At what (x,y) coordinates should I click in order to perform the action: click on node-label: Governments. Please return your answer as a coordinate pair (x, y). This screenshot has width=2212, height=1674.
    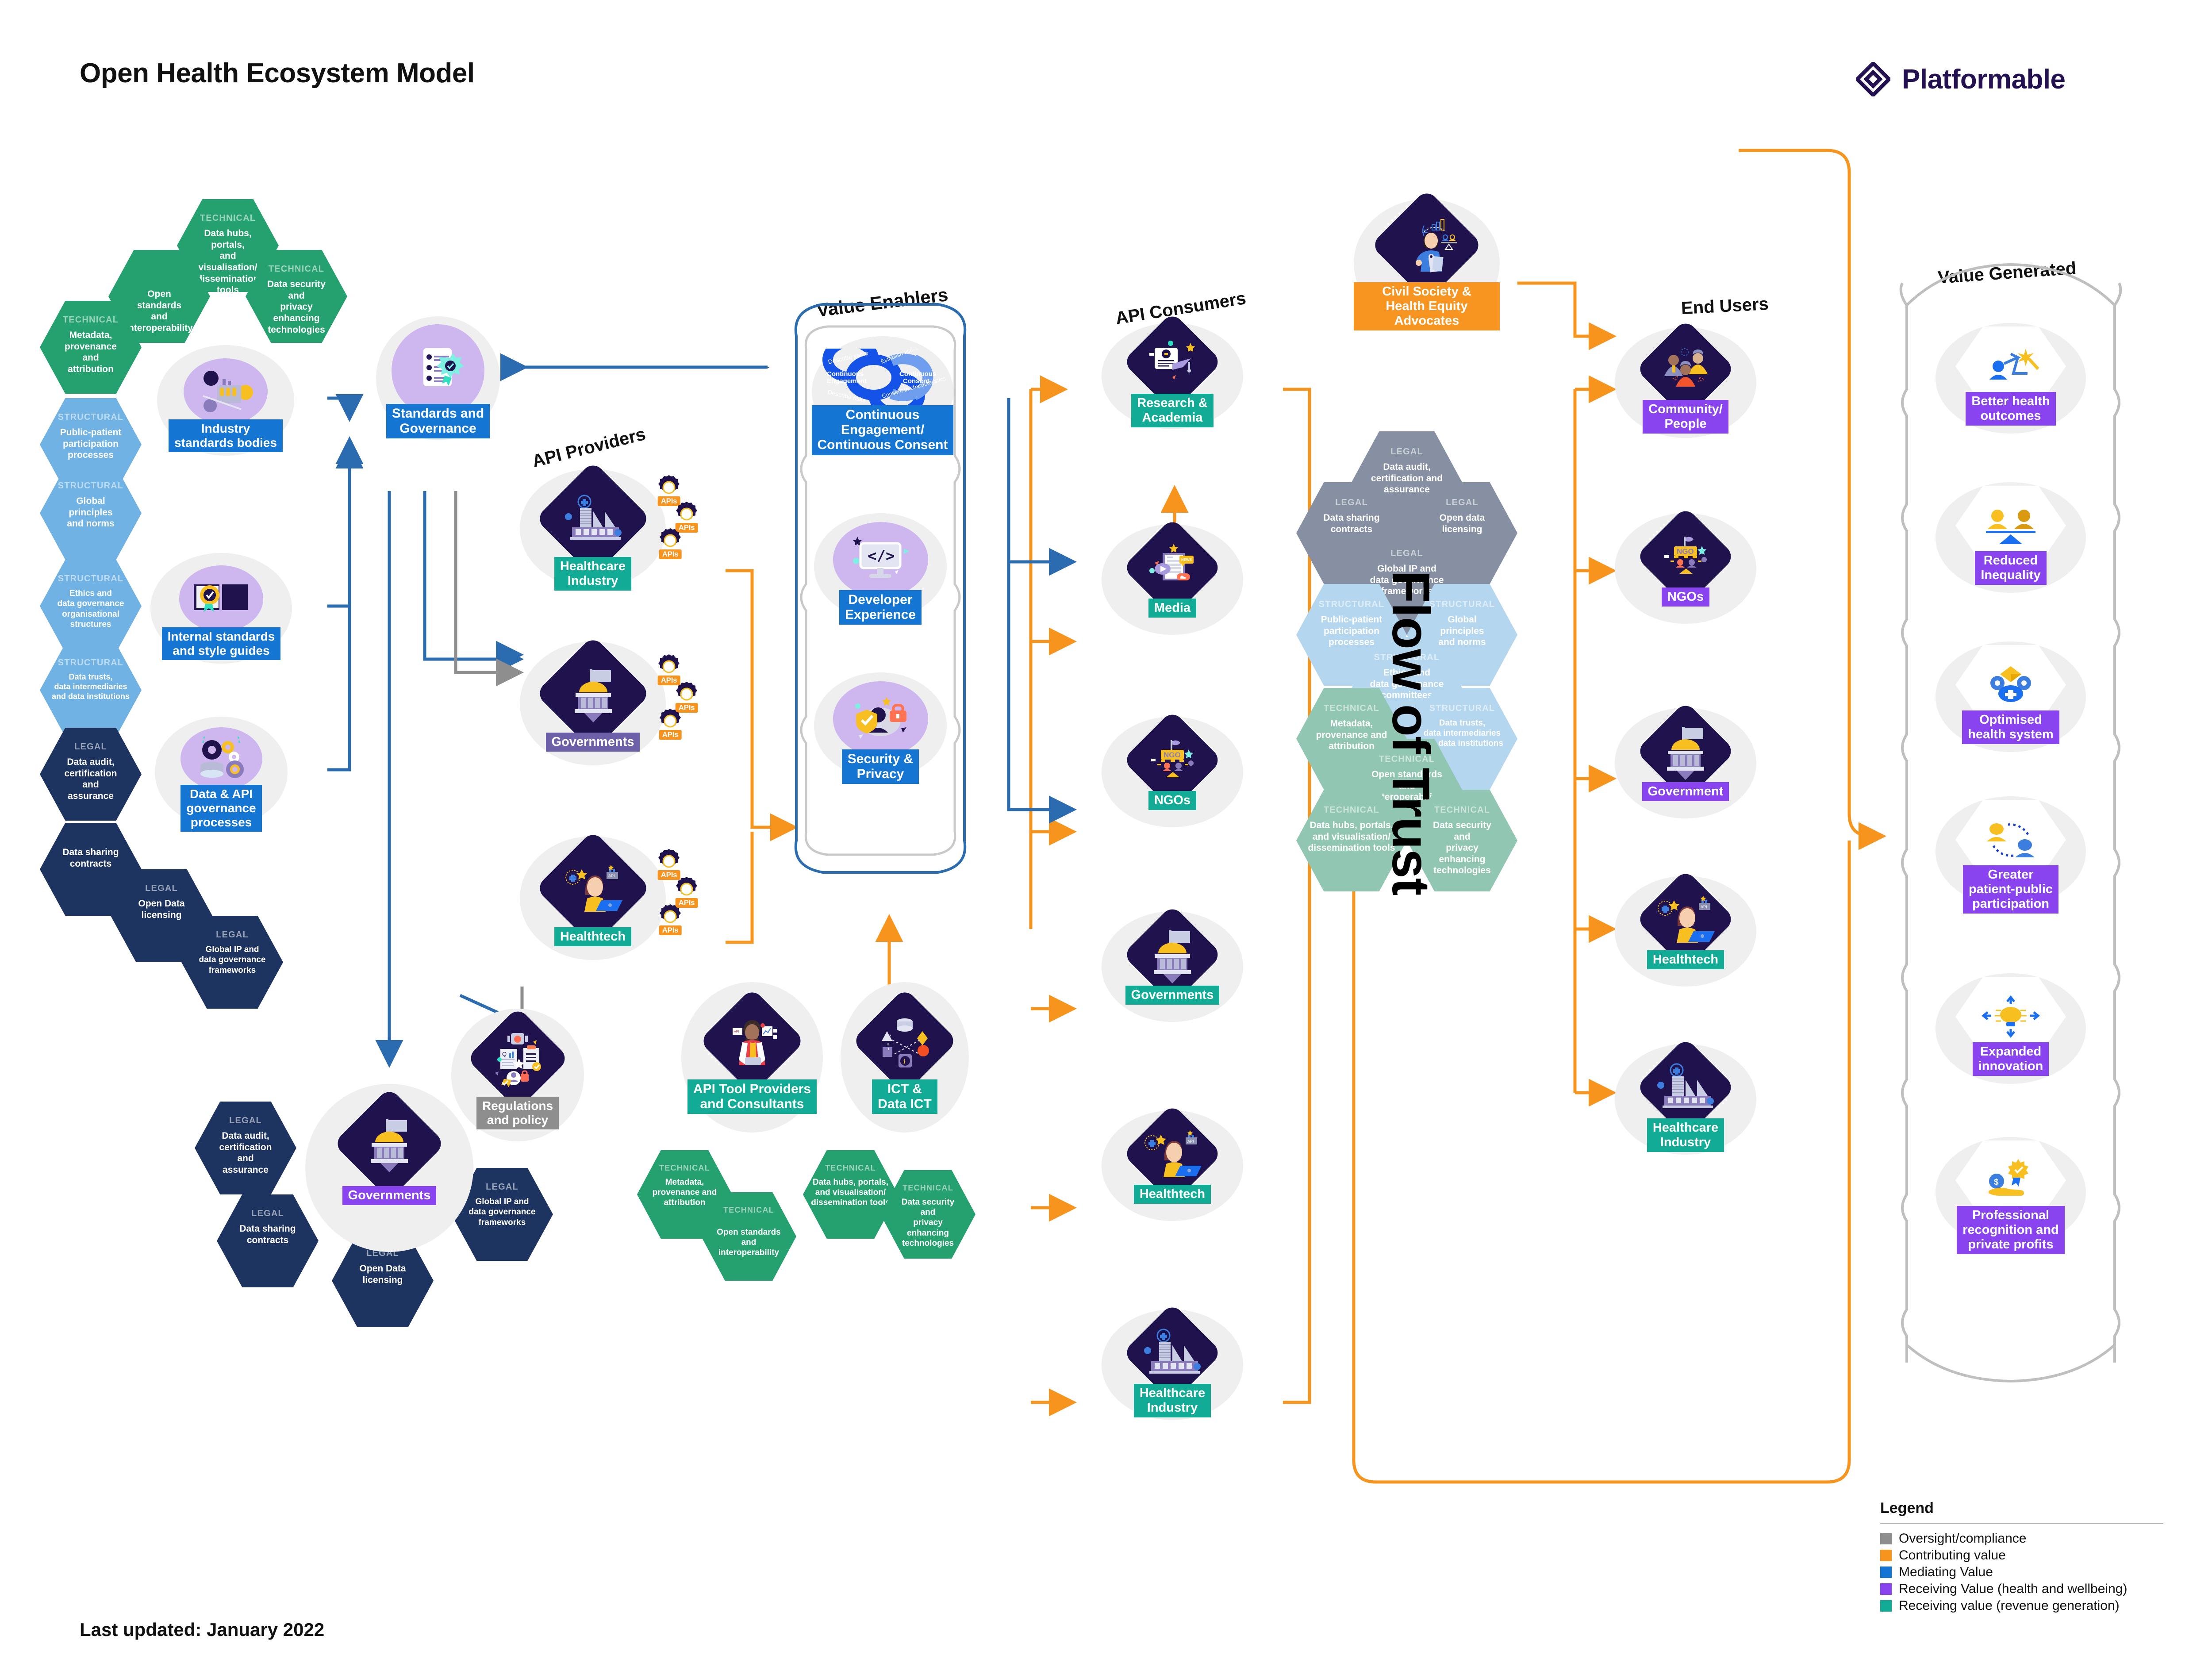
    Looking at the image, I should click on (1173, 995).